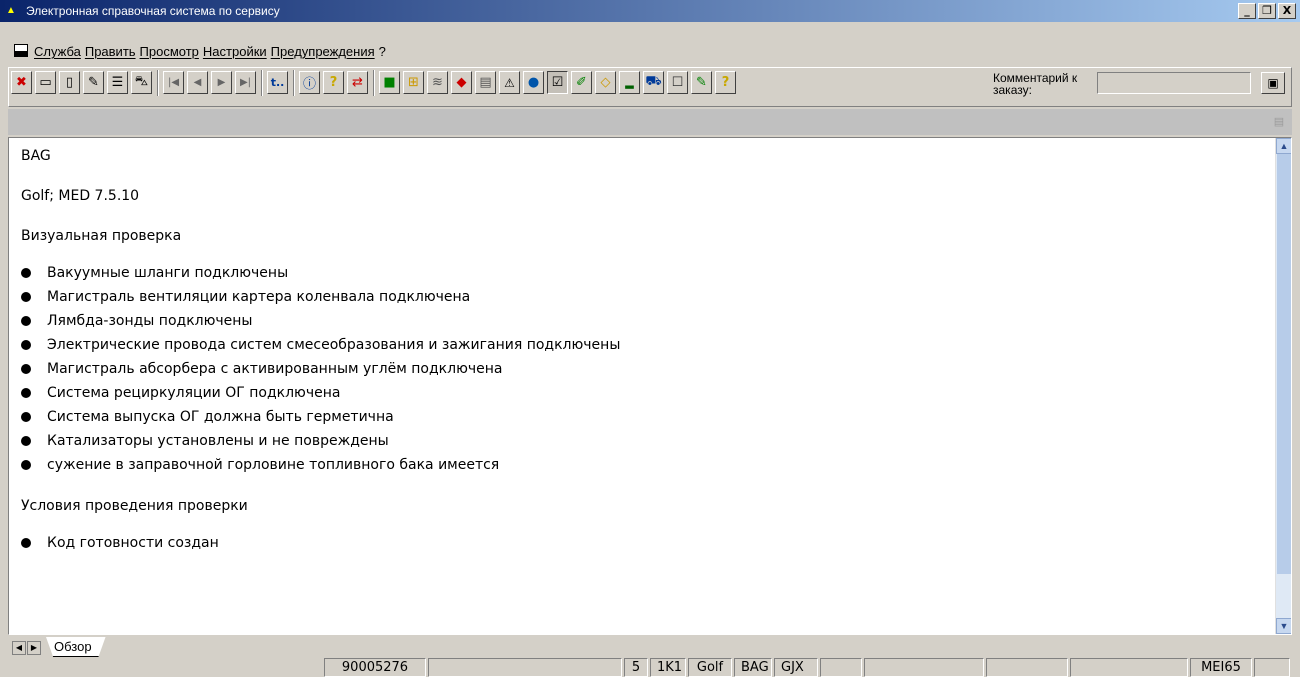 This screenshot has height=677, width=1300. What do you see at coordinates (101, 236) in the screenshot?
I see `section-visual-check: Визуальная проверка` at bounding box center [101, 236].